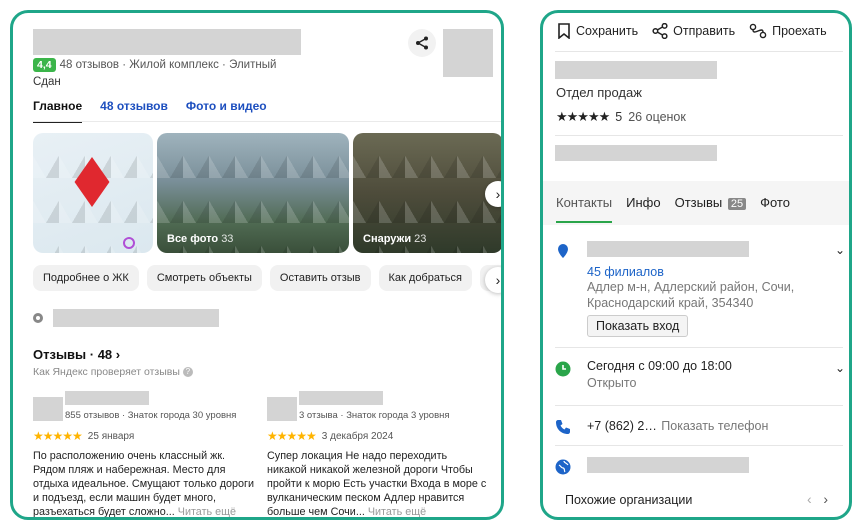 The width and height of the screenshot is (862, 532). Describe the element at coordinates (86, 278) in the screenshot. I see `chip-details: Подробнее о ЖК` at that location.